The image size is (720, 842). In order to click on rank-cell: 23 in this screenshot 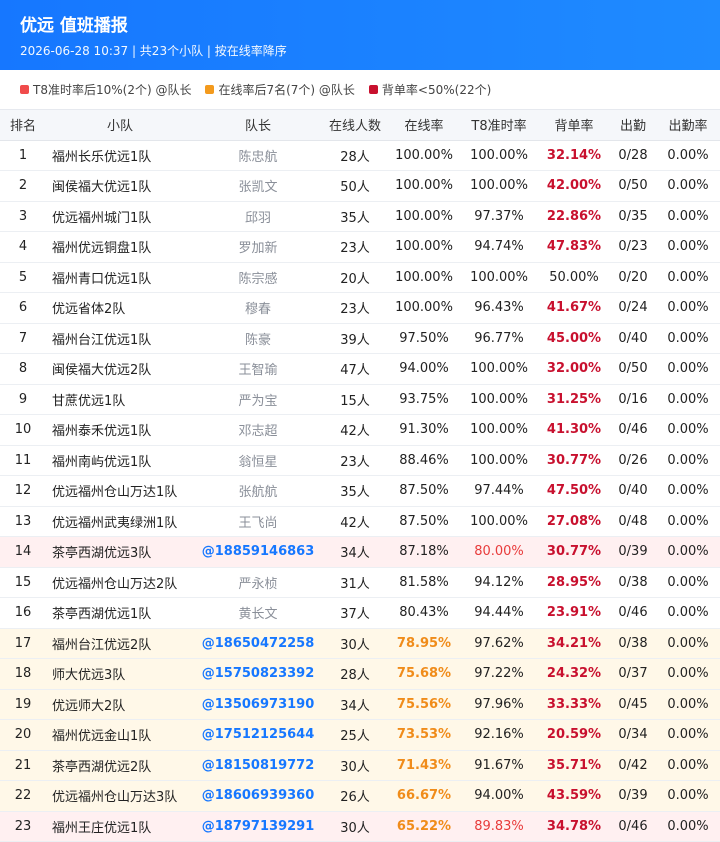, I will do `click(23, 826)`.